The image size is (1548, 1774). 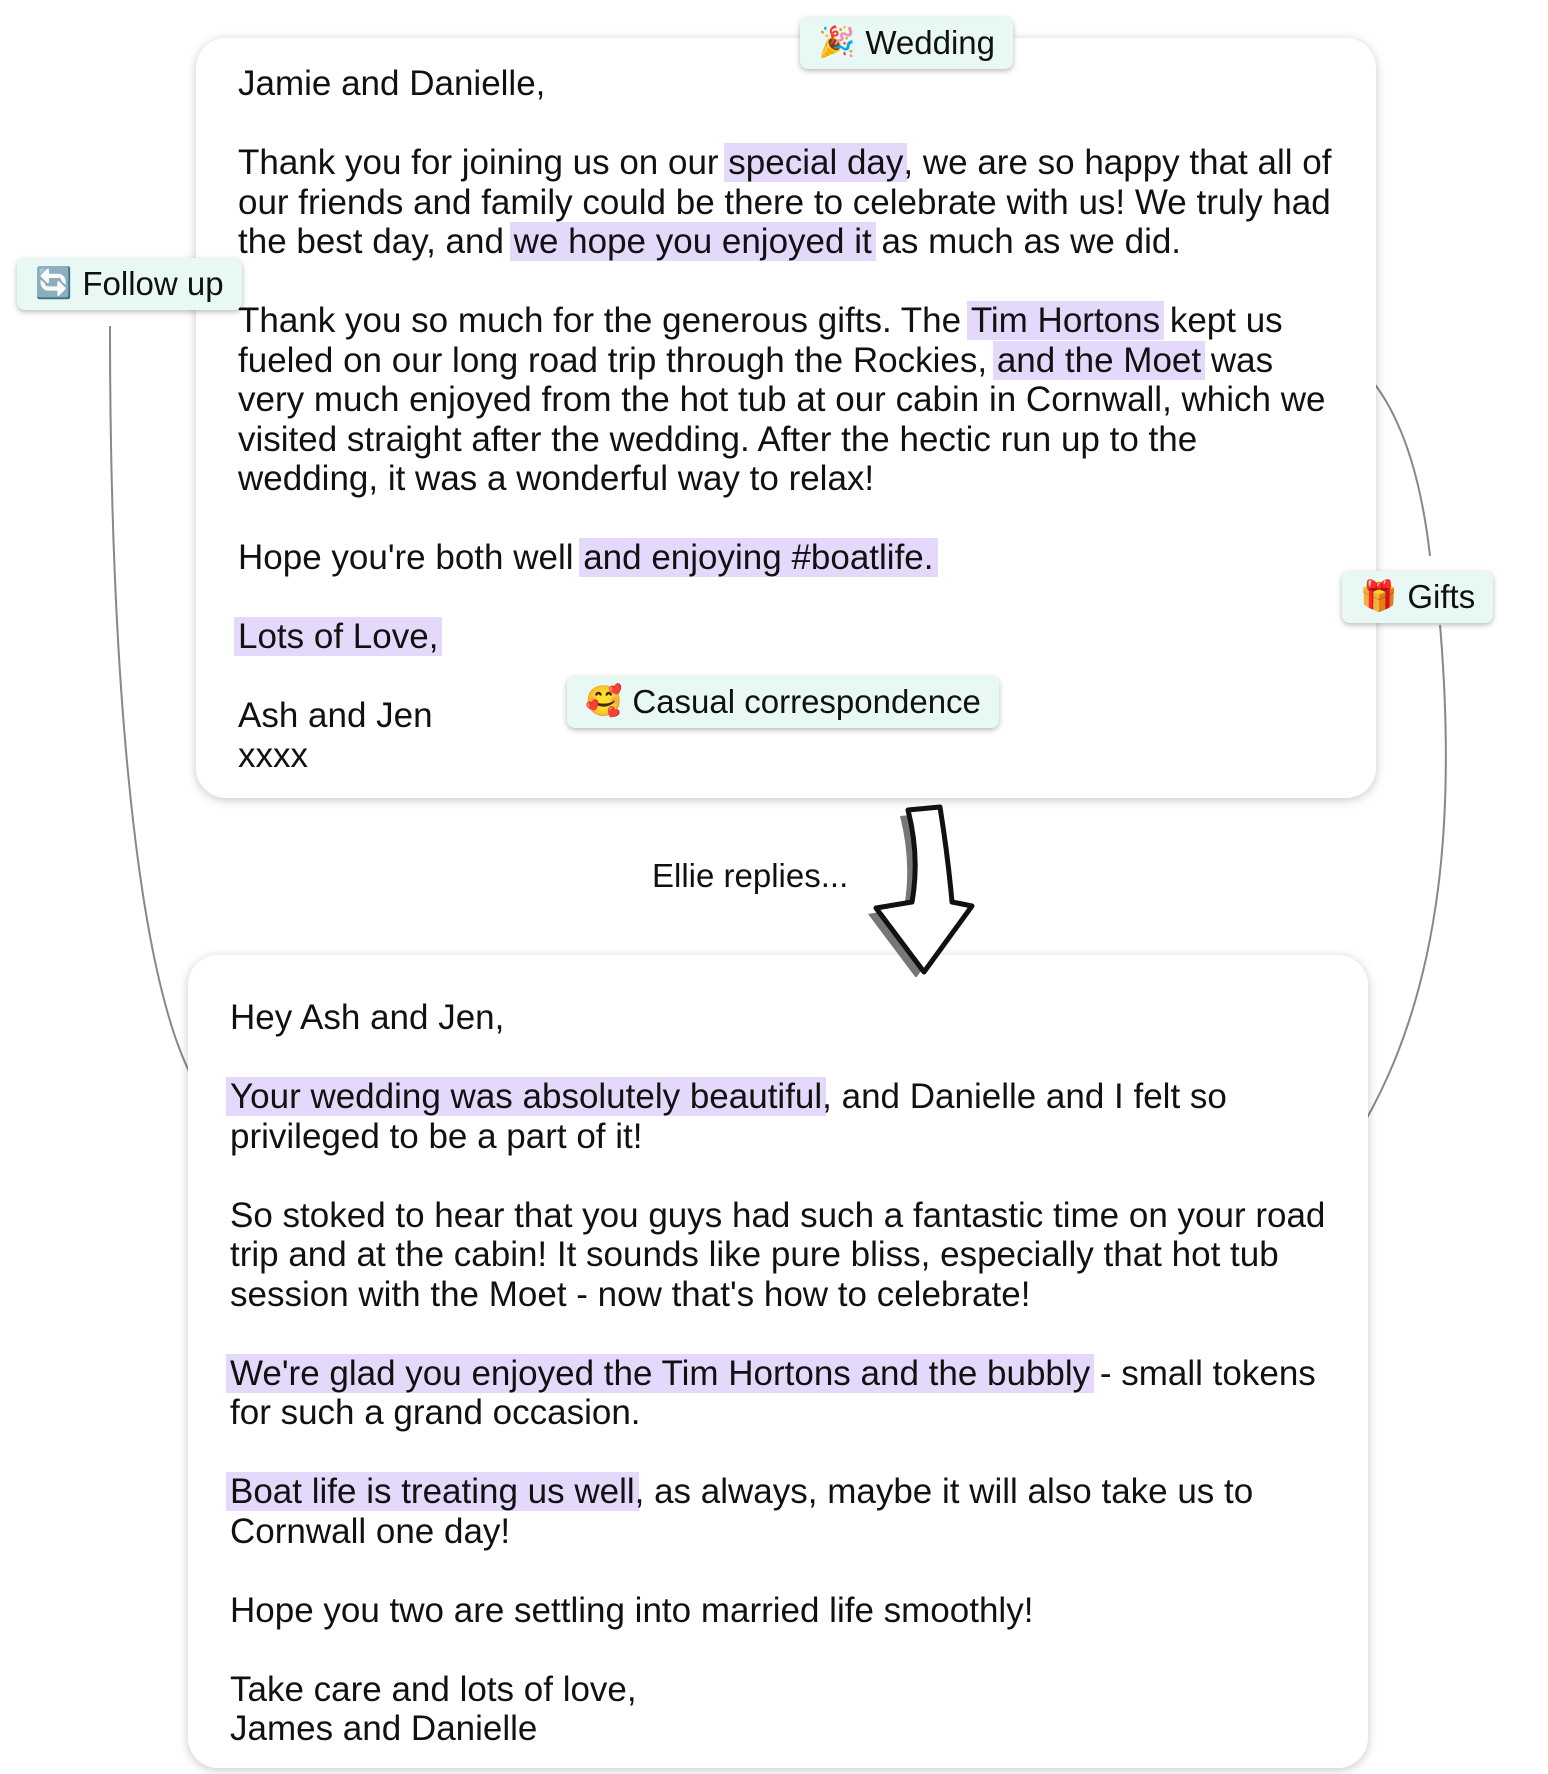 I want to click on highlight-moet: and the Moet, so click(x=1099, y=360).